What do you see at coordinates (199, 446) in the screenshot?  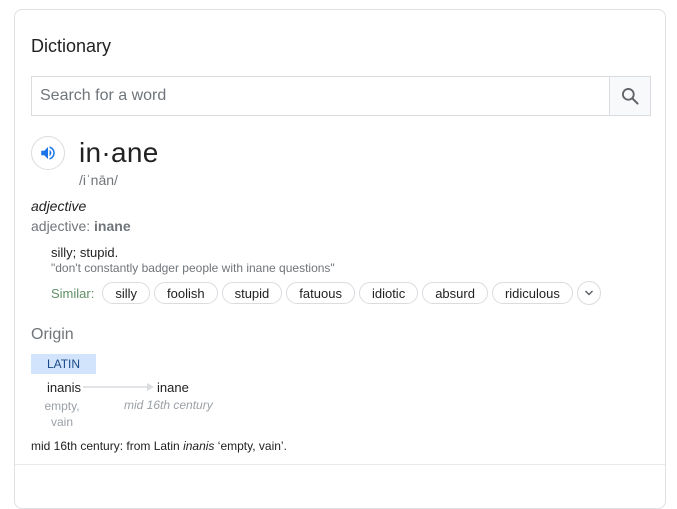 I see `origin-text-word: inanis` at bounding box center [199, 446].